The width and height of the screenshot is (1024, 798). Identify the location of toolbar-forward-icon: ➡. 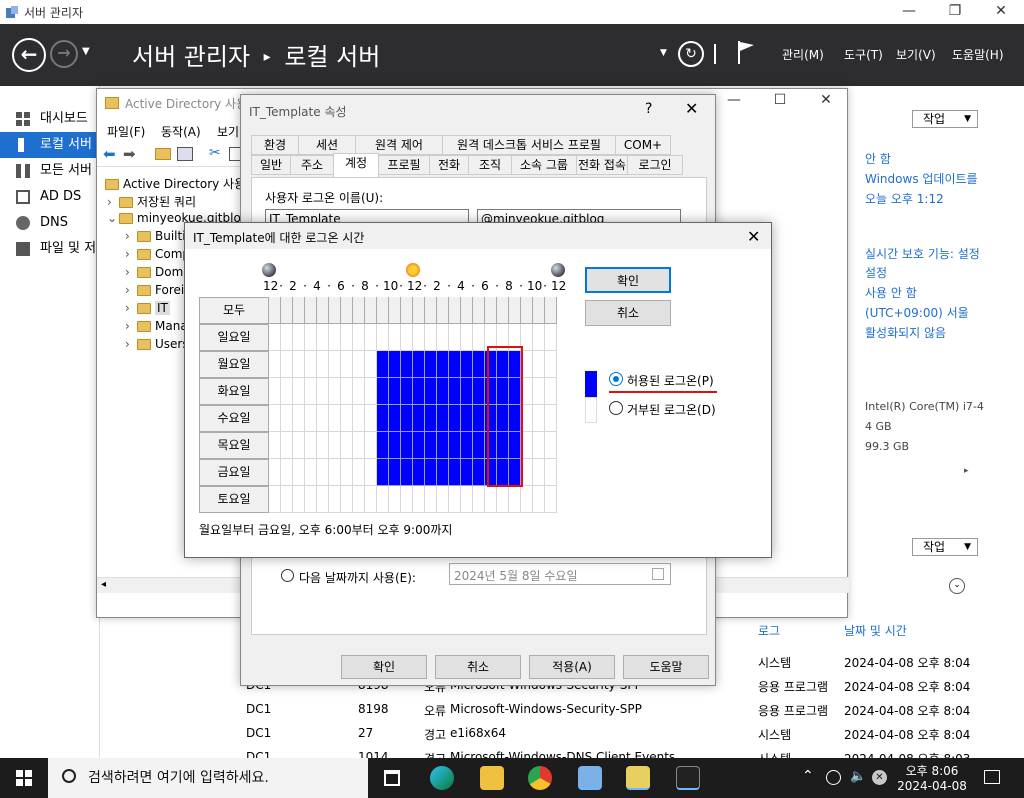
(129, 154).